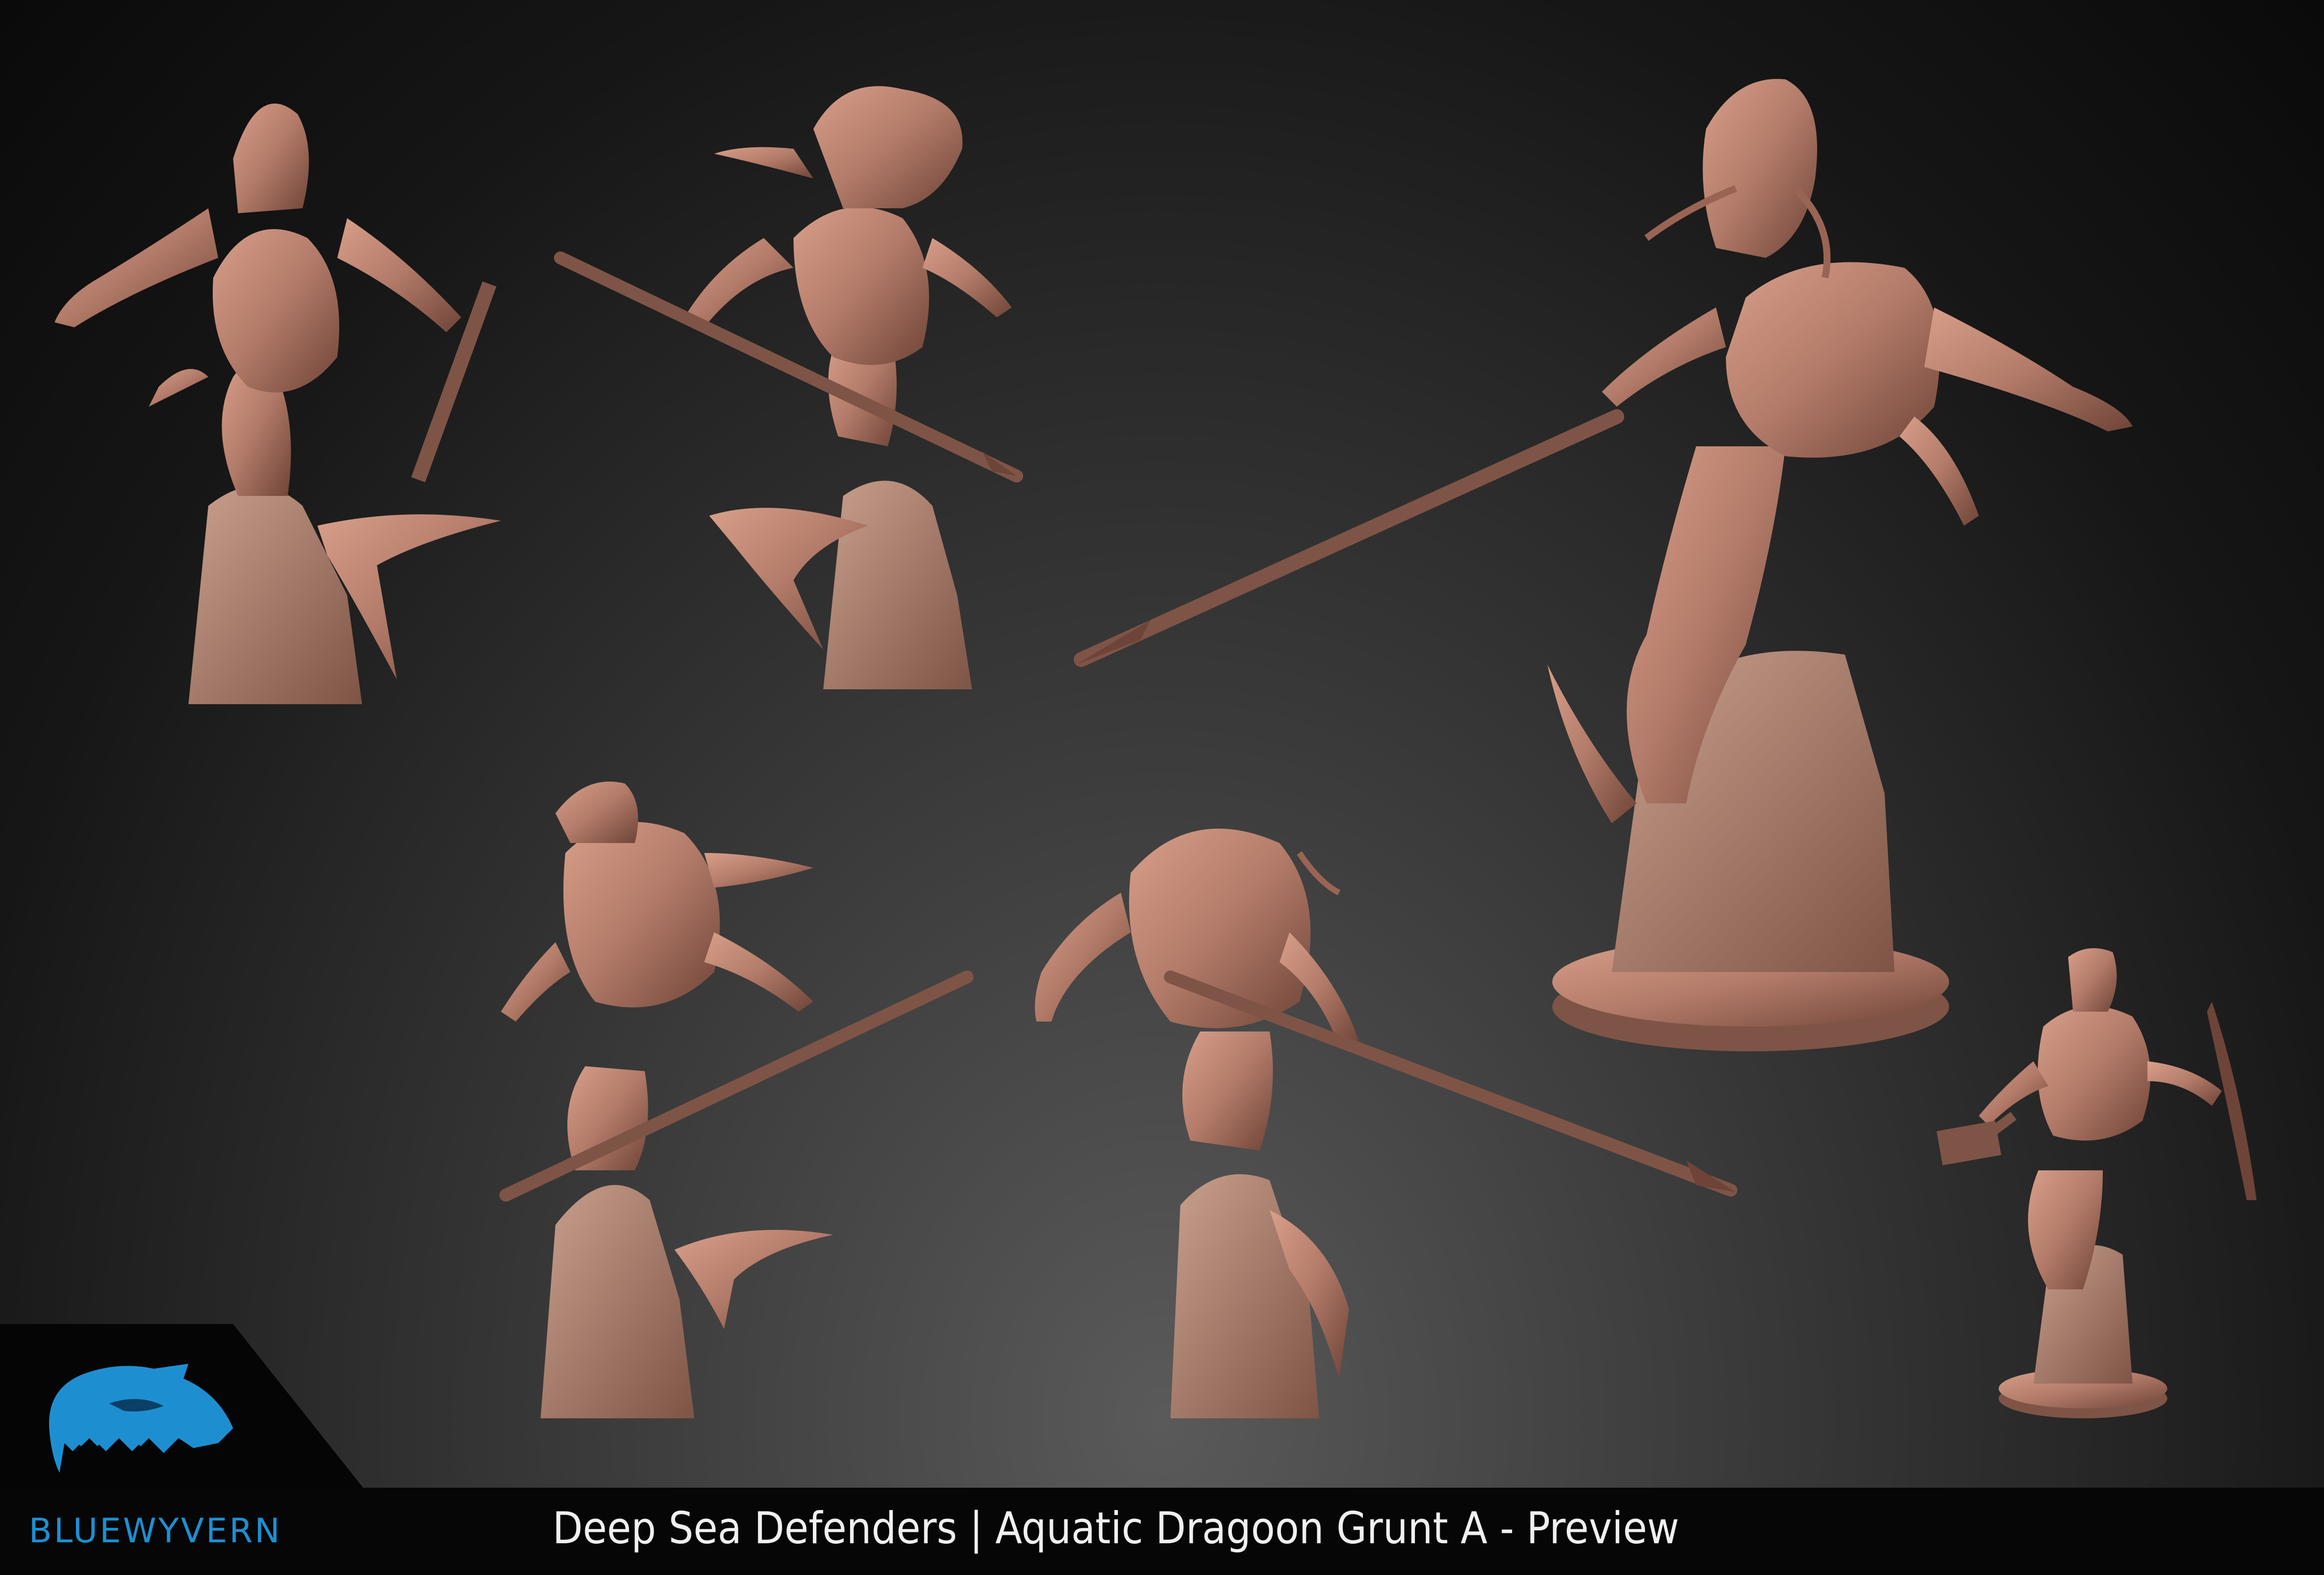 This screenshot has width=2324, height=1575. Describe the element at coordinates (789, 387) in the screenshot. I see `view-front-spear` at that location.